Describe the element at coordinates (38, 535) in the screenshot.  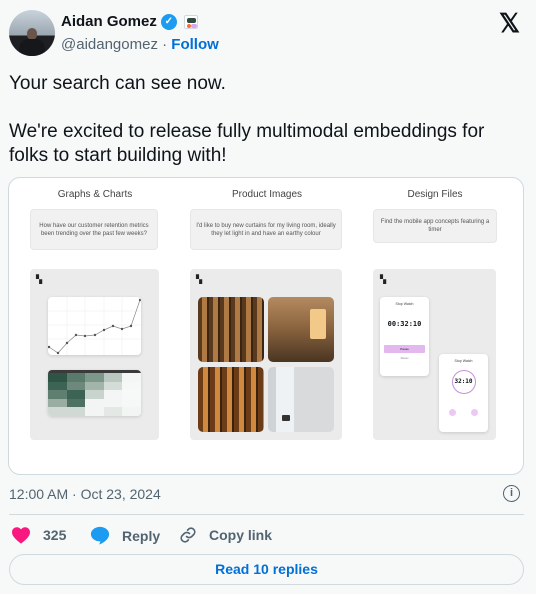
I see `like-button: 325` at that location.